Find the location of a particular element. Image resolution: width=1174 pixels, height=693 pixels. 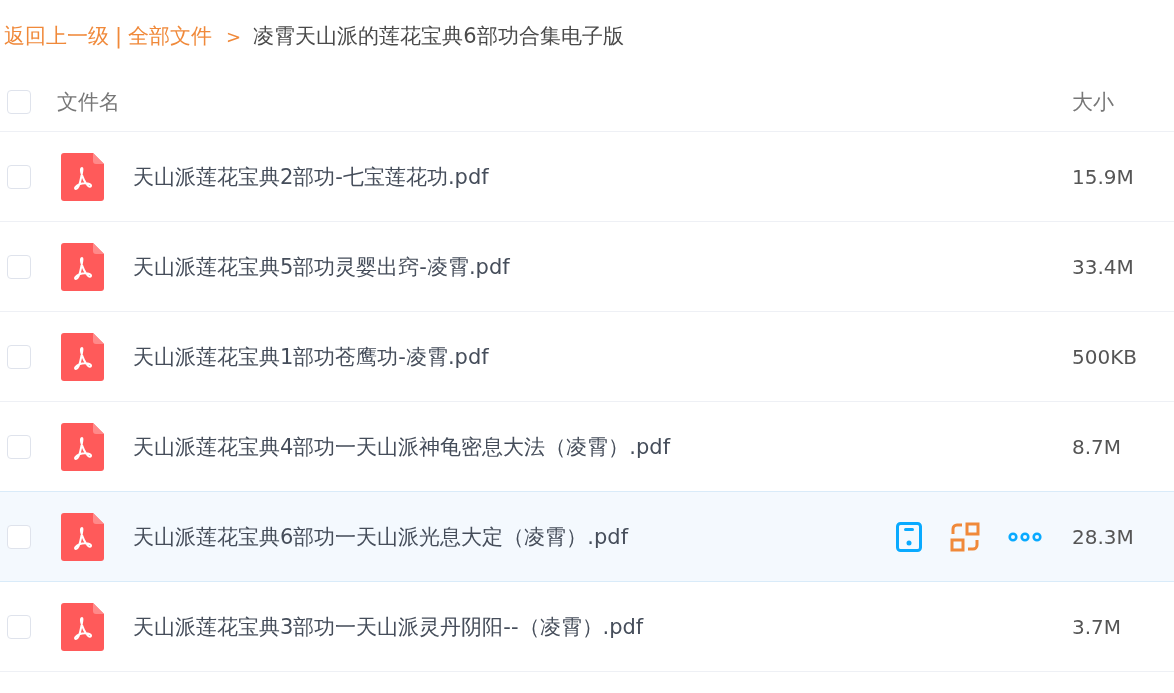

file-size: 28.3M is located at coordinates (1103, 536).